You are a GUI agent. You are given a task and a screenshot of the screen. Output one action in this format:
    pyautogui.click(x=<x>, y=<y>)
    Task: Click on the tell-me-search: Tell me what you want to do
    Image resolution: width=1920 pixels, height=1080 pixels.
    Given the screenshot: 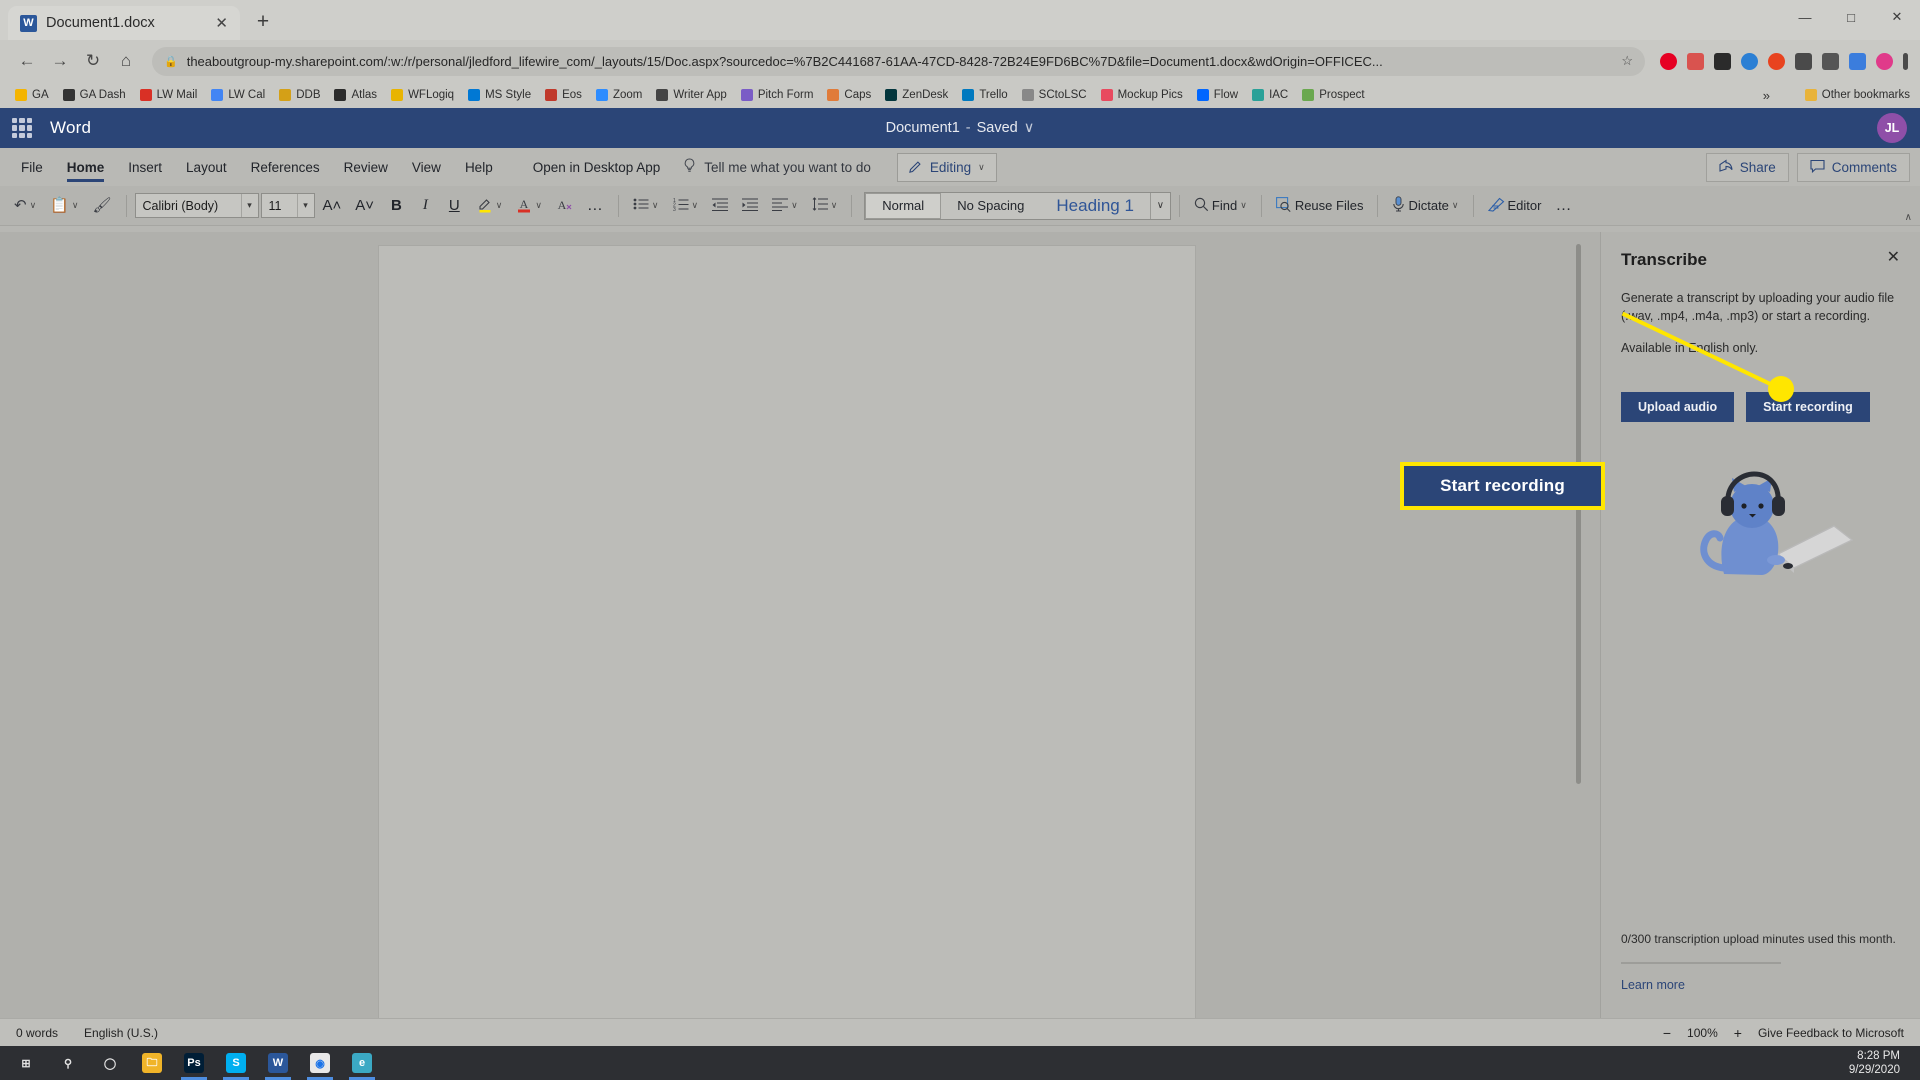 What is the action you would take?
    pyautogui.click(x=777, y=167)
    